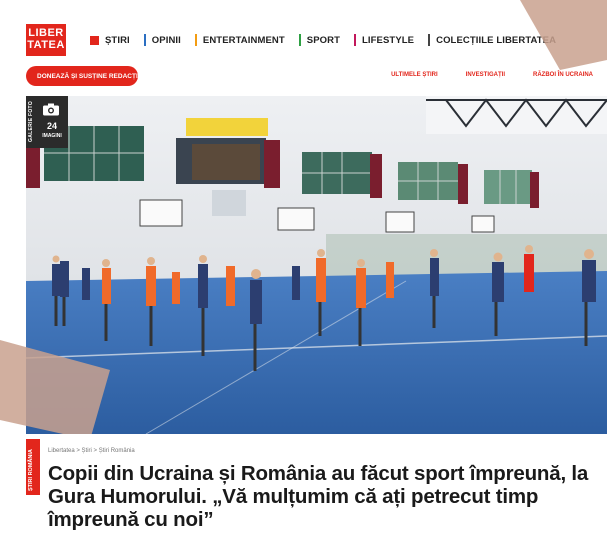 This screenshot has width=607, height=550. What do you see at coordinates (31, 121) in the screenshot?
I see `gallery-side-label: GALERIE FOTO` at bounding box center [31, 121].